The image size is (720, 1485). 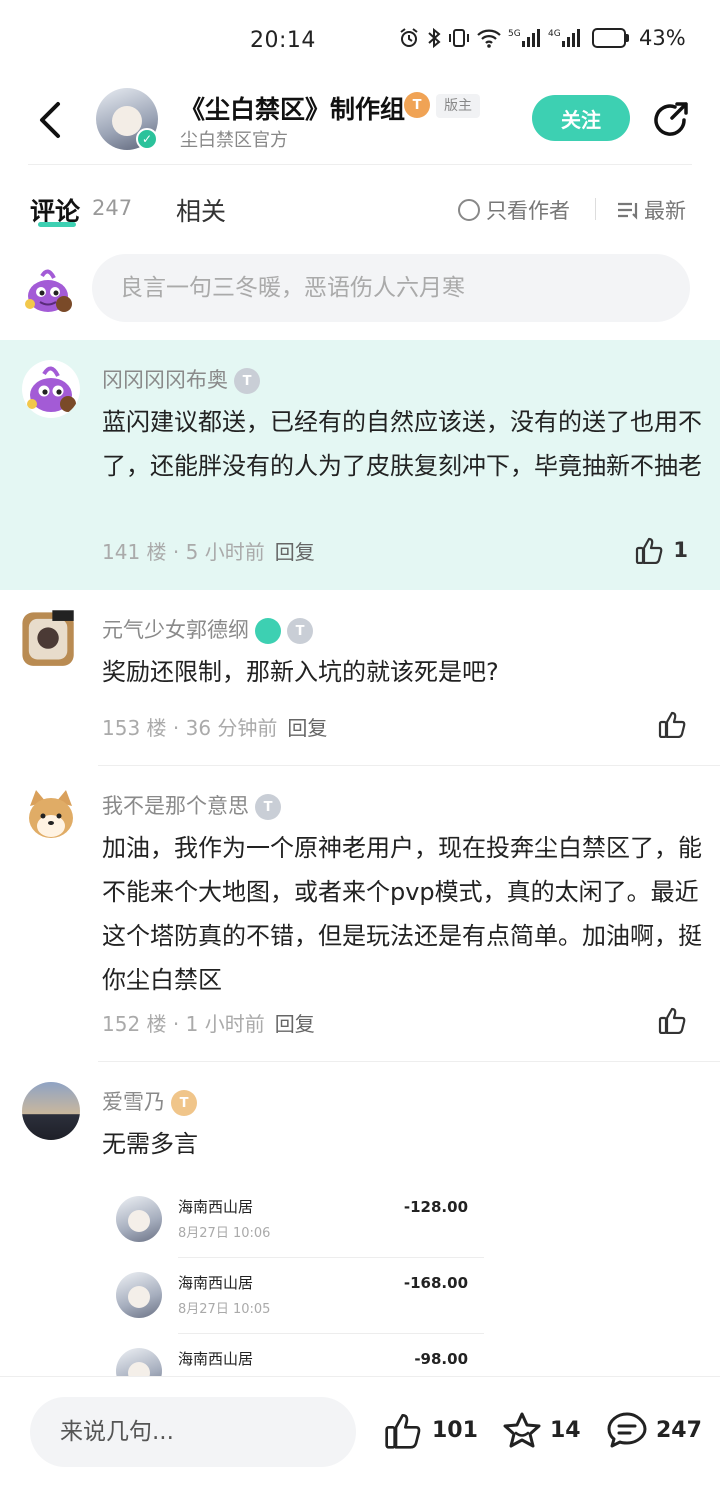 What do you see at coordinates (671, 119) in the screenshot?
I see `share-icon` at bounding box center [671, 119].